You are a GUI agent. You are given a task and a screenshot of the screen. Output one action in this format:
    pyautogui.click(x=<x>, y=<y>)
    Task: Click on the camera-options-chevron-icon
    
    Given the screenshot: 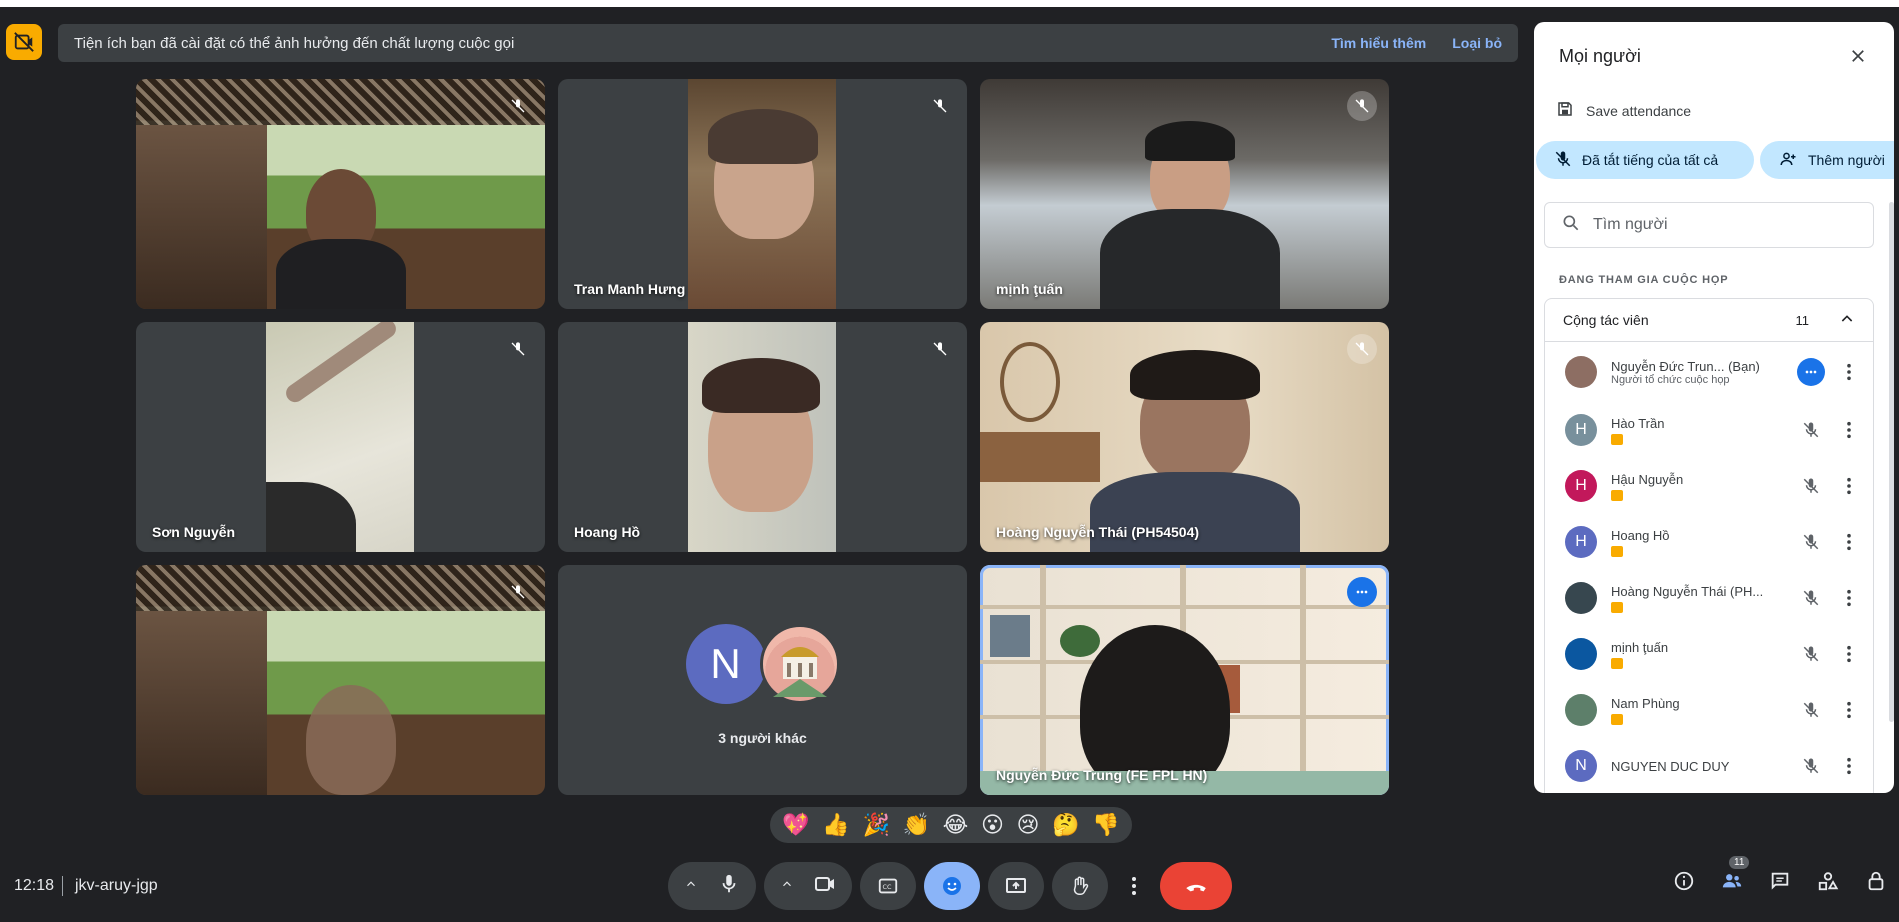 What is the action you would take?
    pyautogui.click(x=787, y=886)
    